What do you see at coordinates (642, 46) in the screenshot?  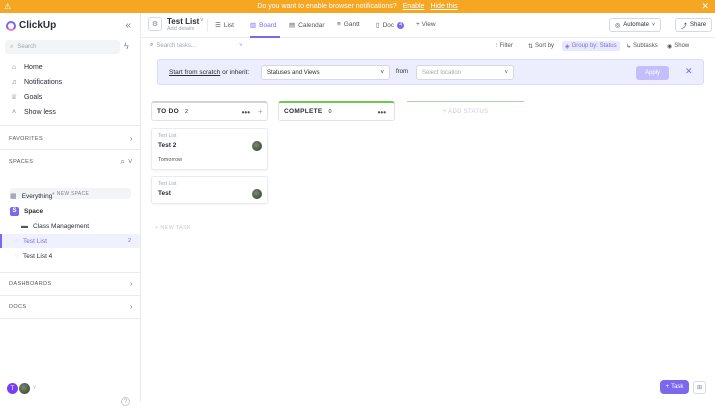 I see `subtasks-button: ↳ Subtasks` at bounding box center [642, 46].